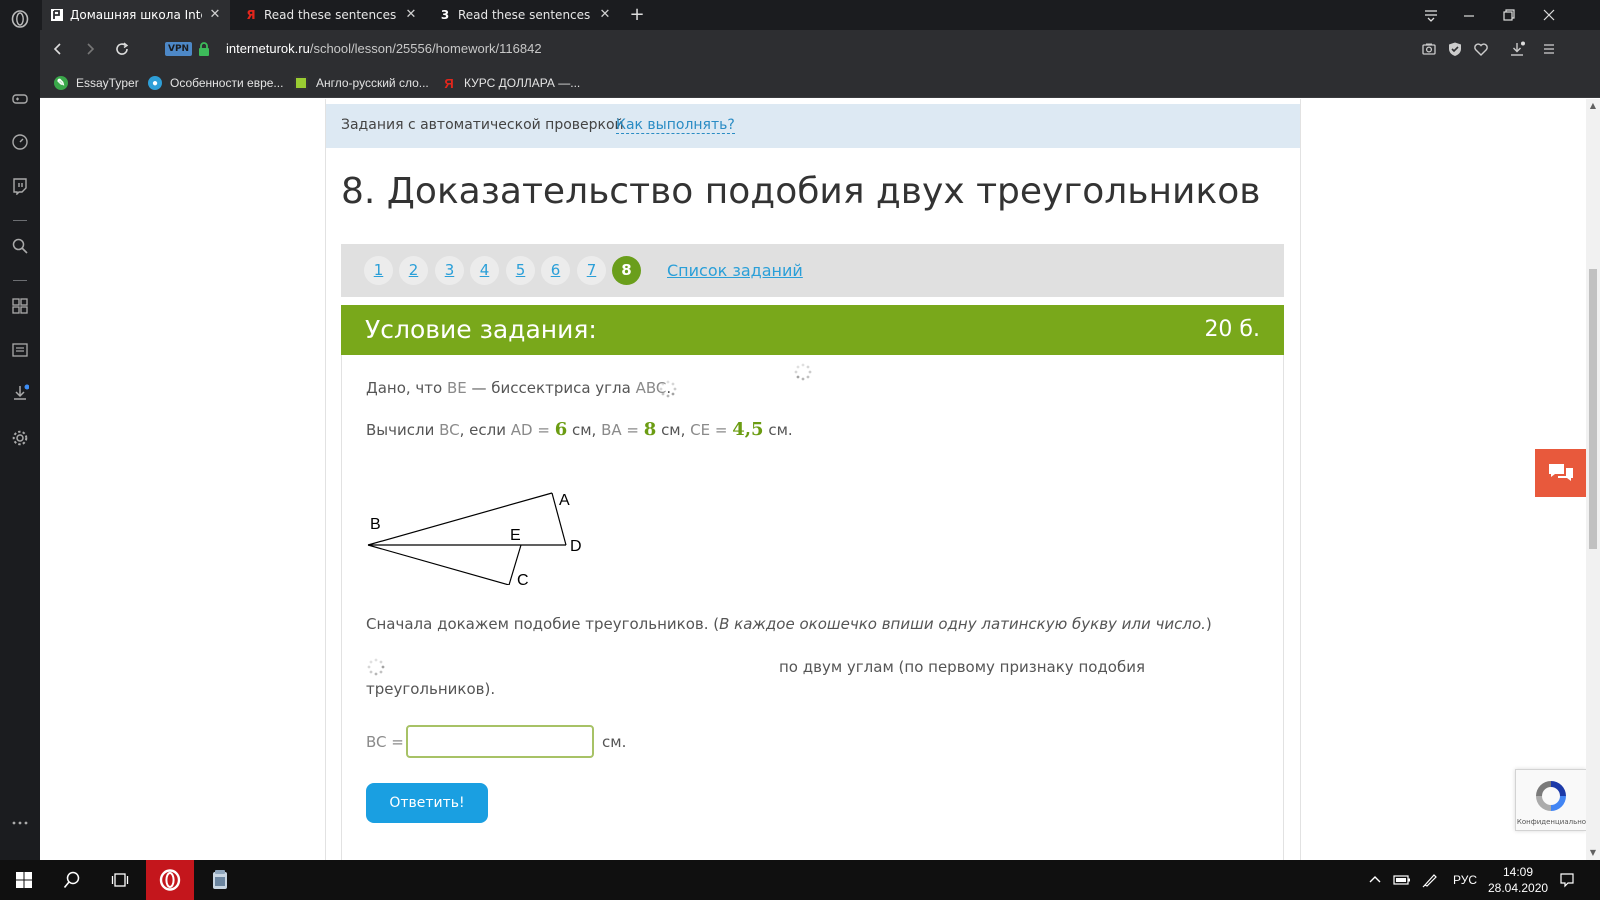  I want to click on chat-bubbles-icon, so click(1561, 472).